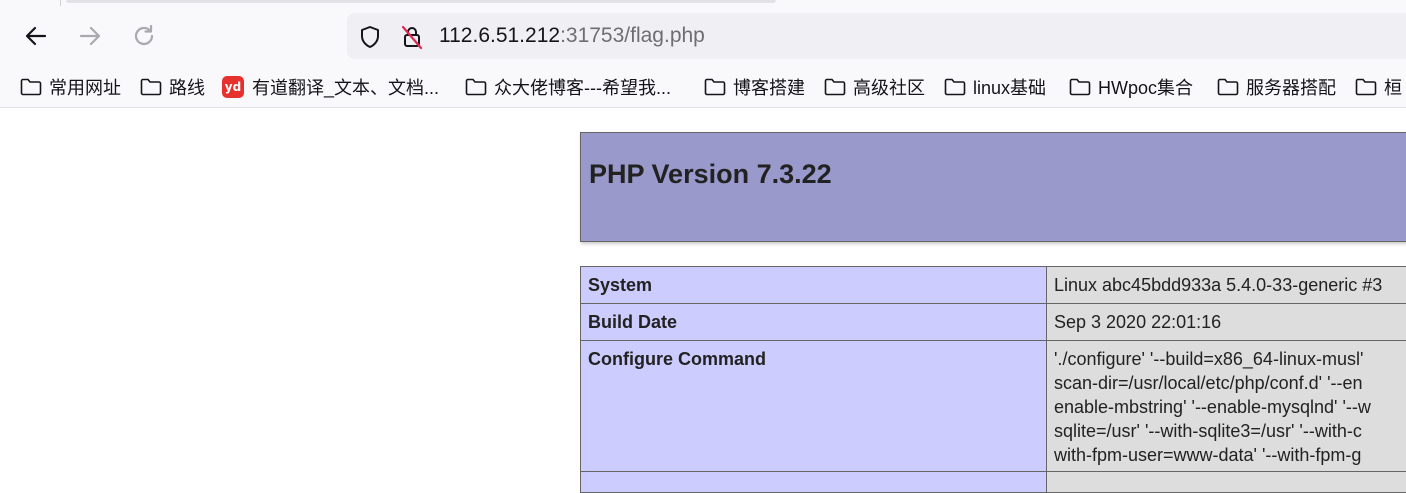 This screenshot has width=1406, height=493. What do you see at coordinates (1393, 87) in the screenshot?
I see `bookmark-label: 桓` at bounding box center [1393, 87].